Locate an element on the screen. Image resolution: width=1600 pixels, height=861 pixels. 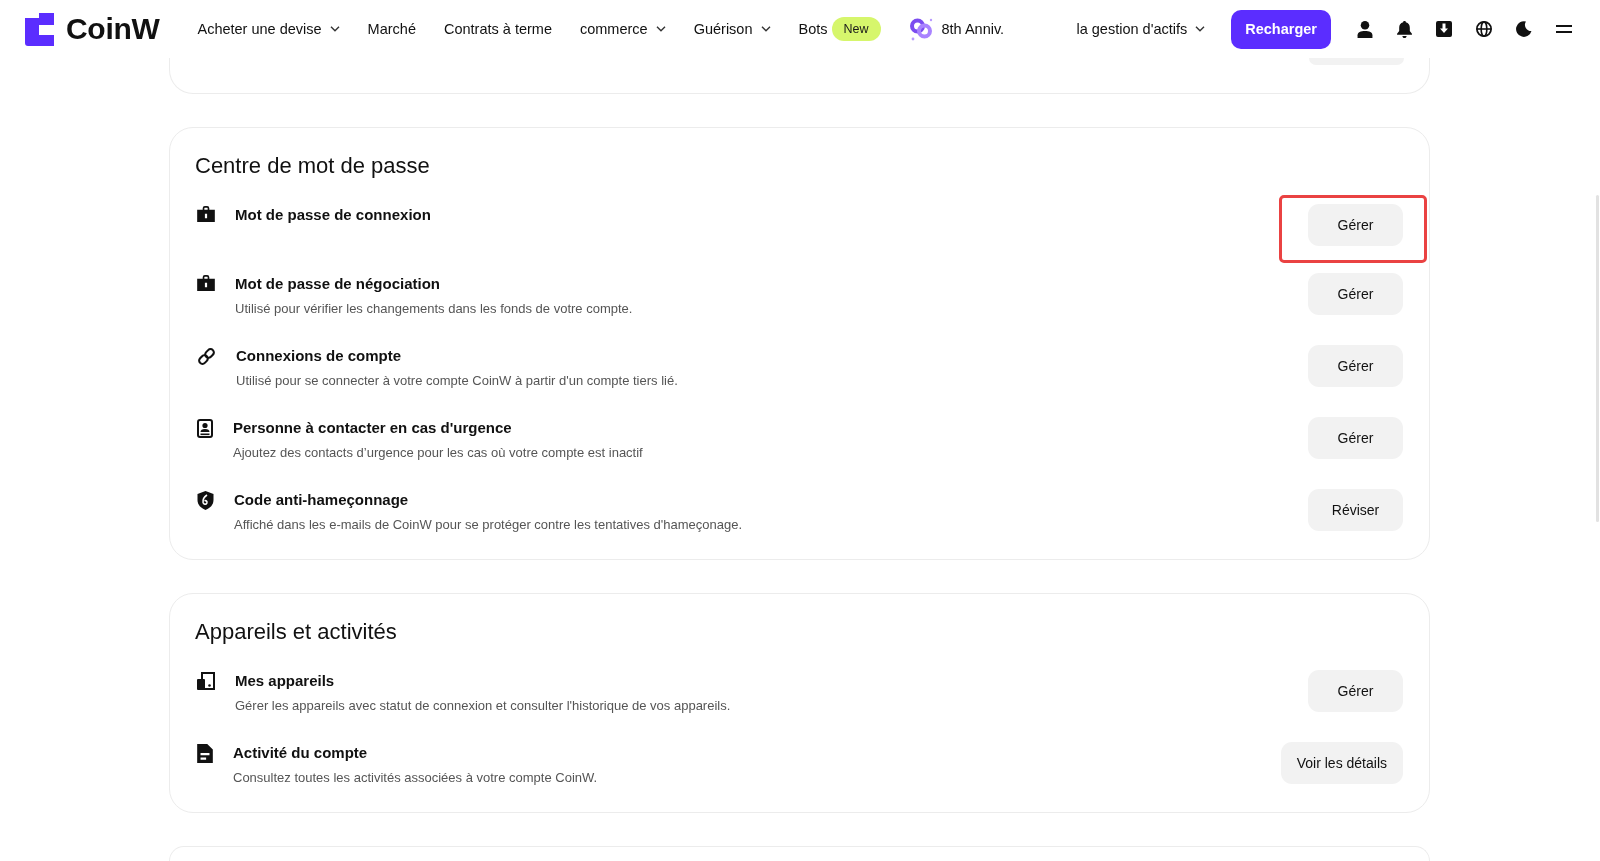
user-icon is located at coordinates (1365, 29).